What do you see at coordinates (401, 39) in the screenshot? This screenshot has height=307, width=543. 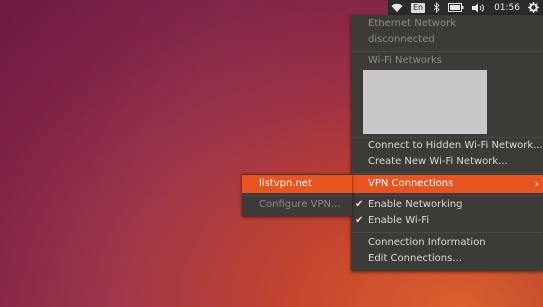 I see `ethernet-status: disconnected` at bounding box center [401, 39].